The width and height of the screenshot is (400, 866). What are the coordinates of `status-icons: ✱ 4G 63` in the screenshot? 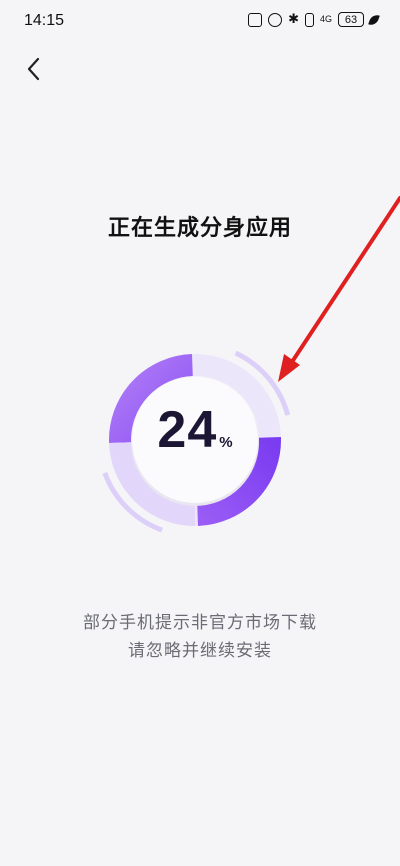 It's located at (314, 19).